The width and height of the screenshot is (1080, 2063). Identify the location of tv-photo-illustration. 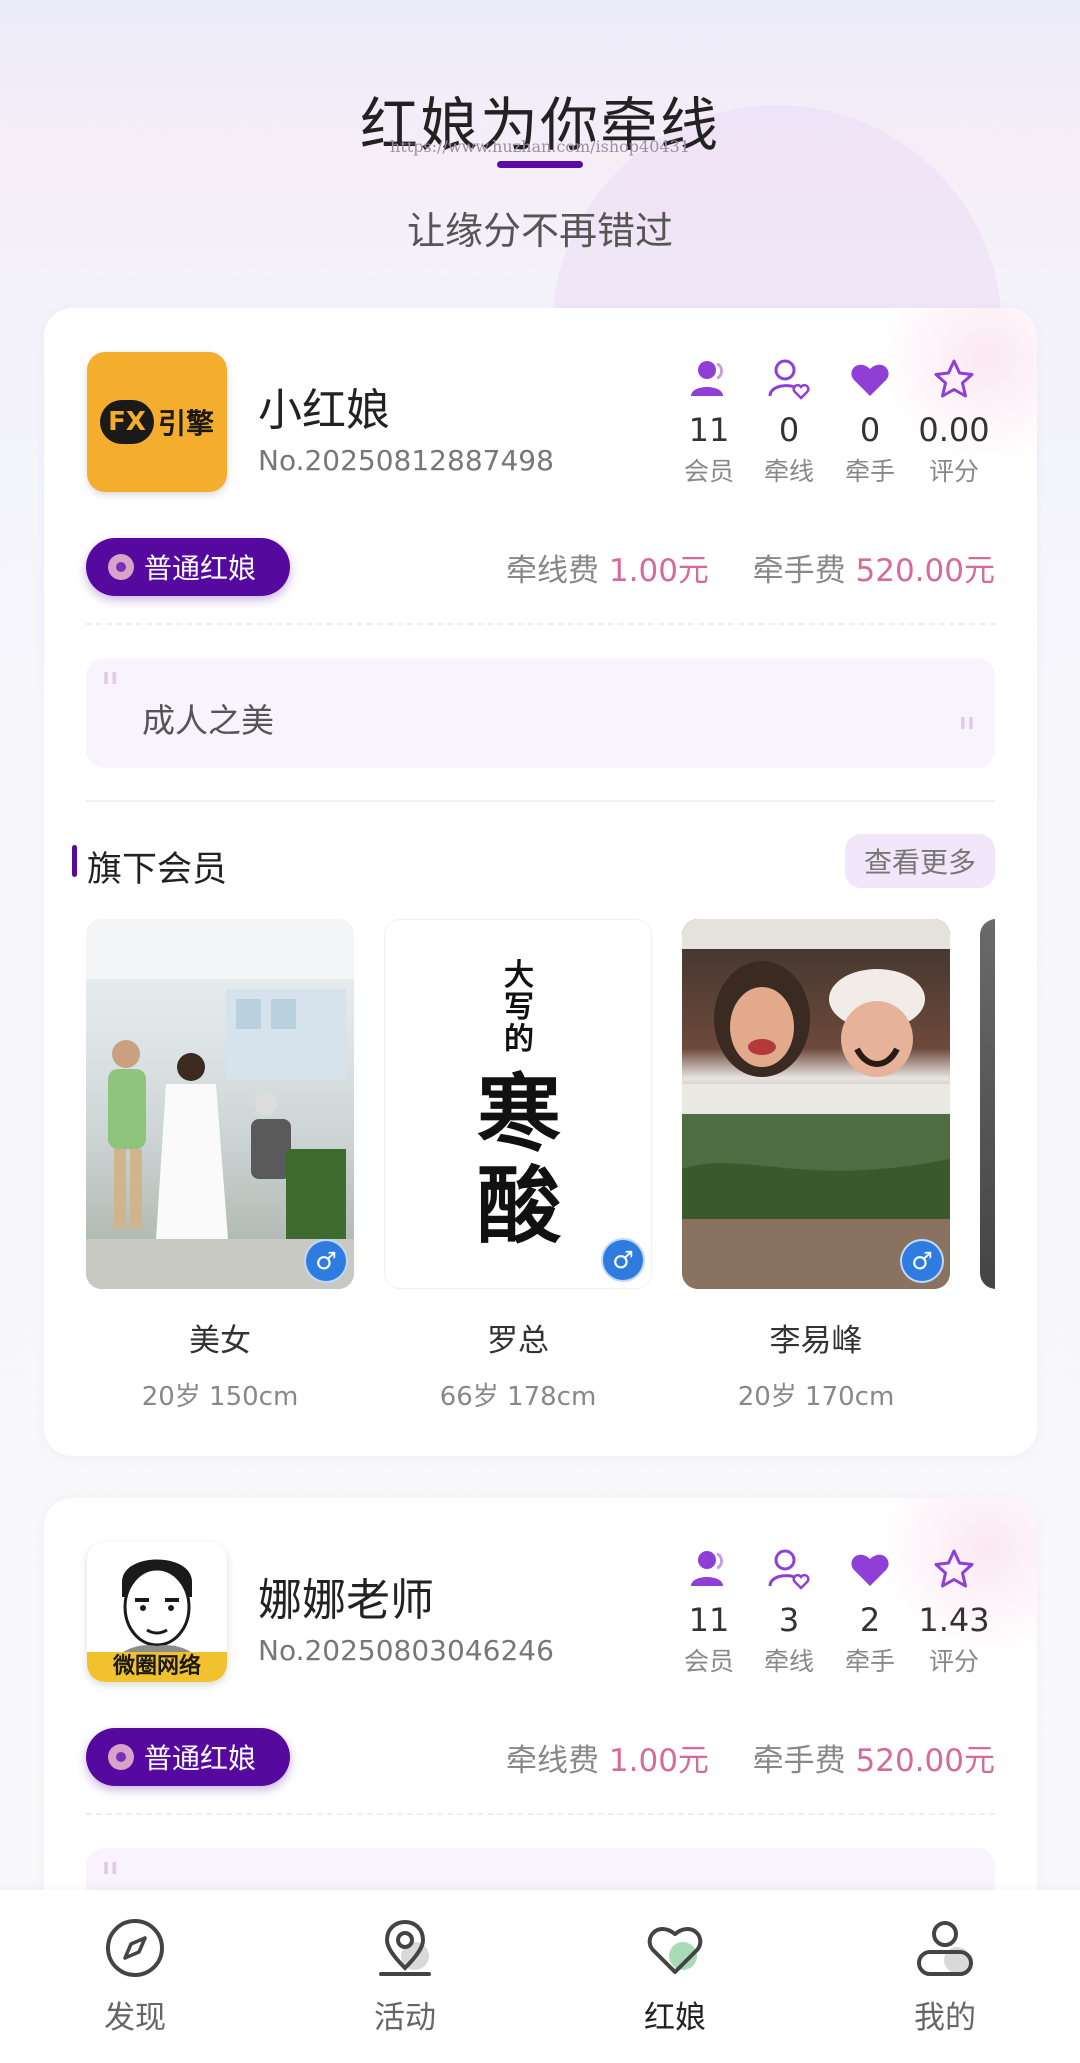
(816, 1104).